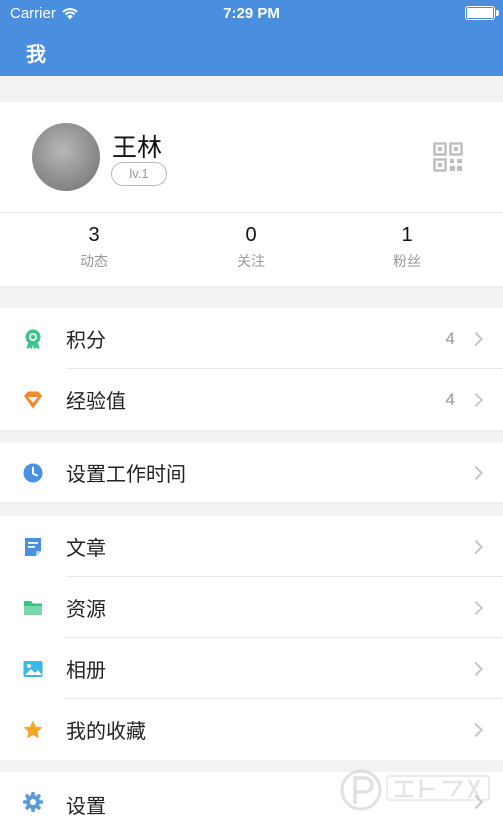  I want to click on page-title: 我, so click(36, 55).